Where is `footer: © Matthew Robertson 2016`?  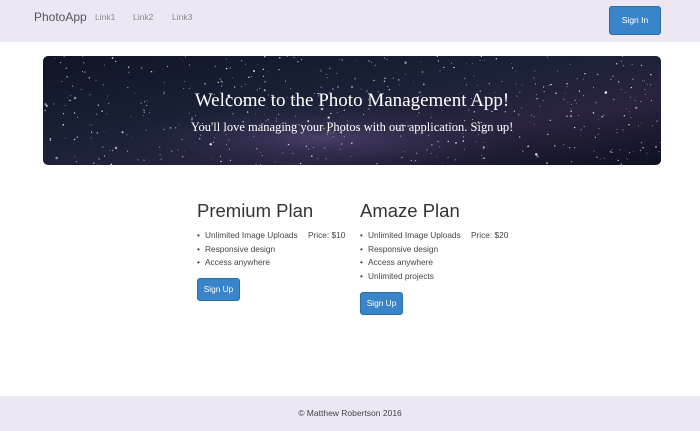
footer: © Matthew Robertson 2016 is located at coordinates (350, 413).